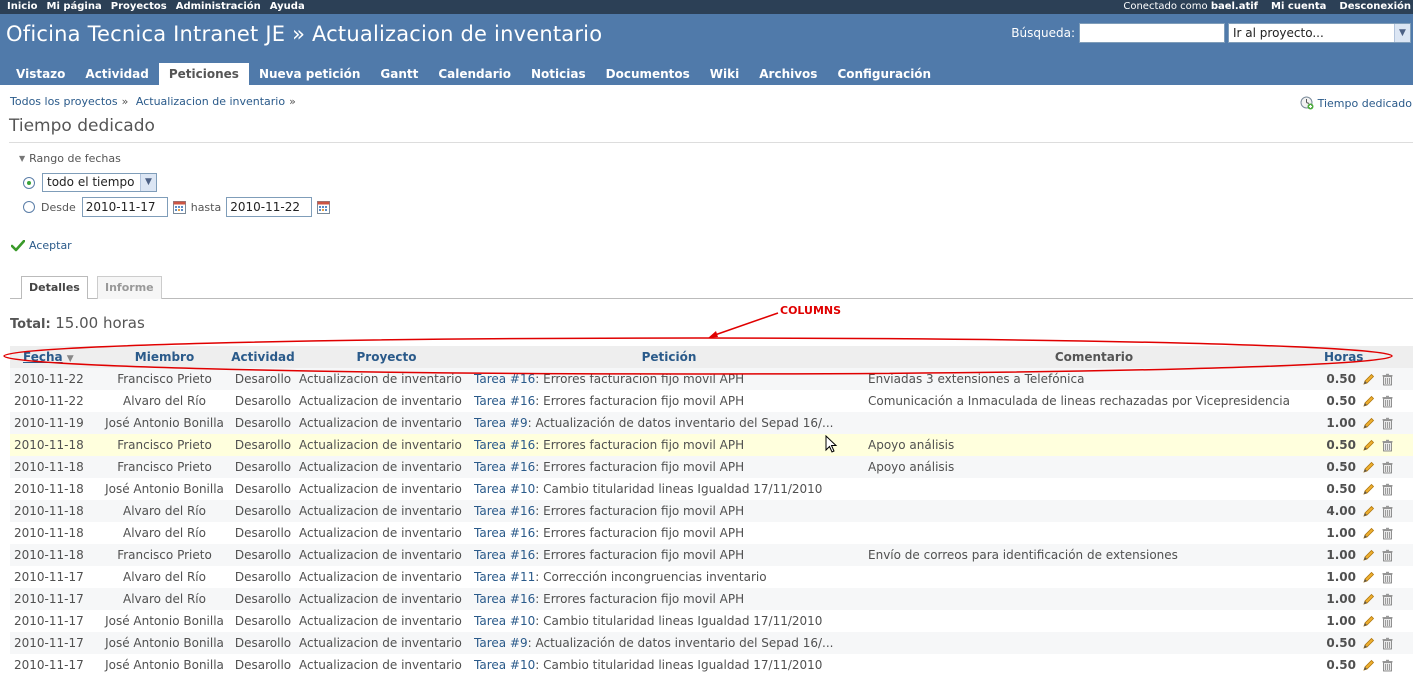  I want to click on breadcrumb-project: Actualizacion de inventario, so click(210, 101).